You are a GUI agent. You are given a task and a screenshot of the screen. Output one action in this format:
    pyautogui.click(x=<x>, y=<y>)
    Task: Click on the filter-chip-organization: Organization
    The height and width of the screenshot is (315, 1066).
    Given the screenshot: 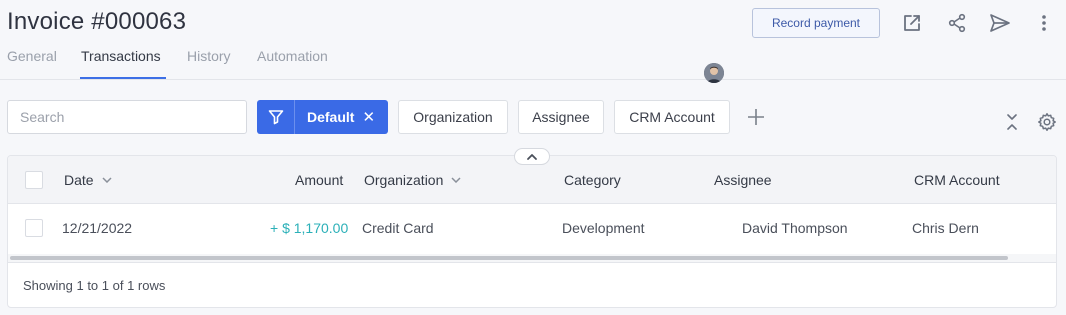 What is the action you would take?
    pyautogui.click(x=453, y=117)
    